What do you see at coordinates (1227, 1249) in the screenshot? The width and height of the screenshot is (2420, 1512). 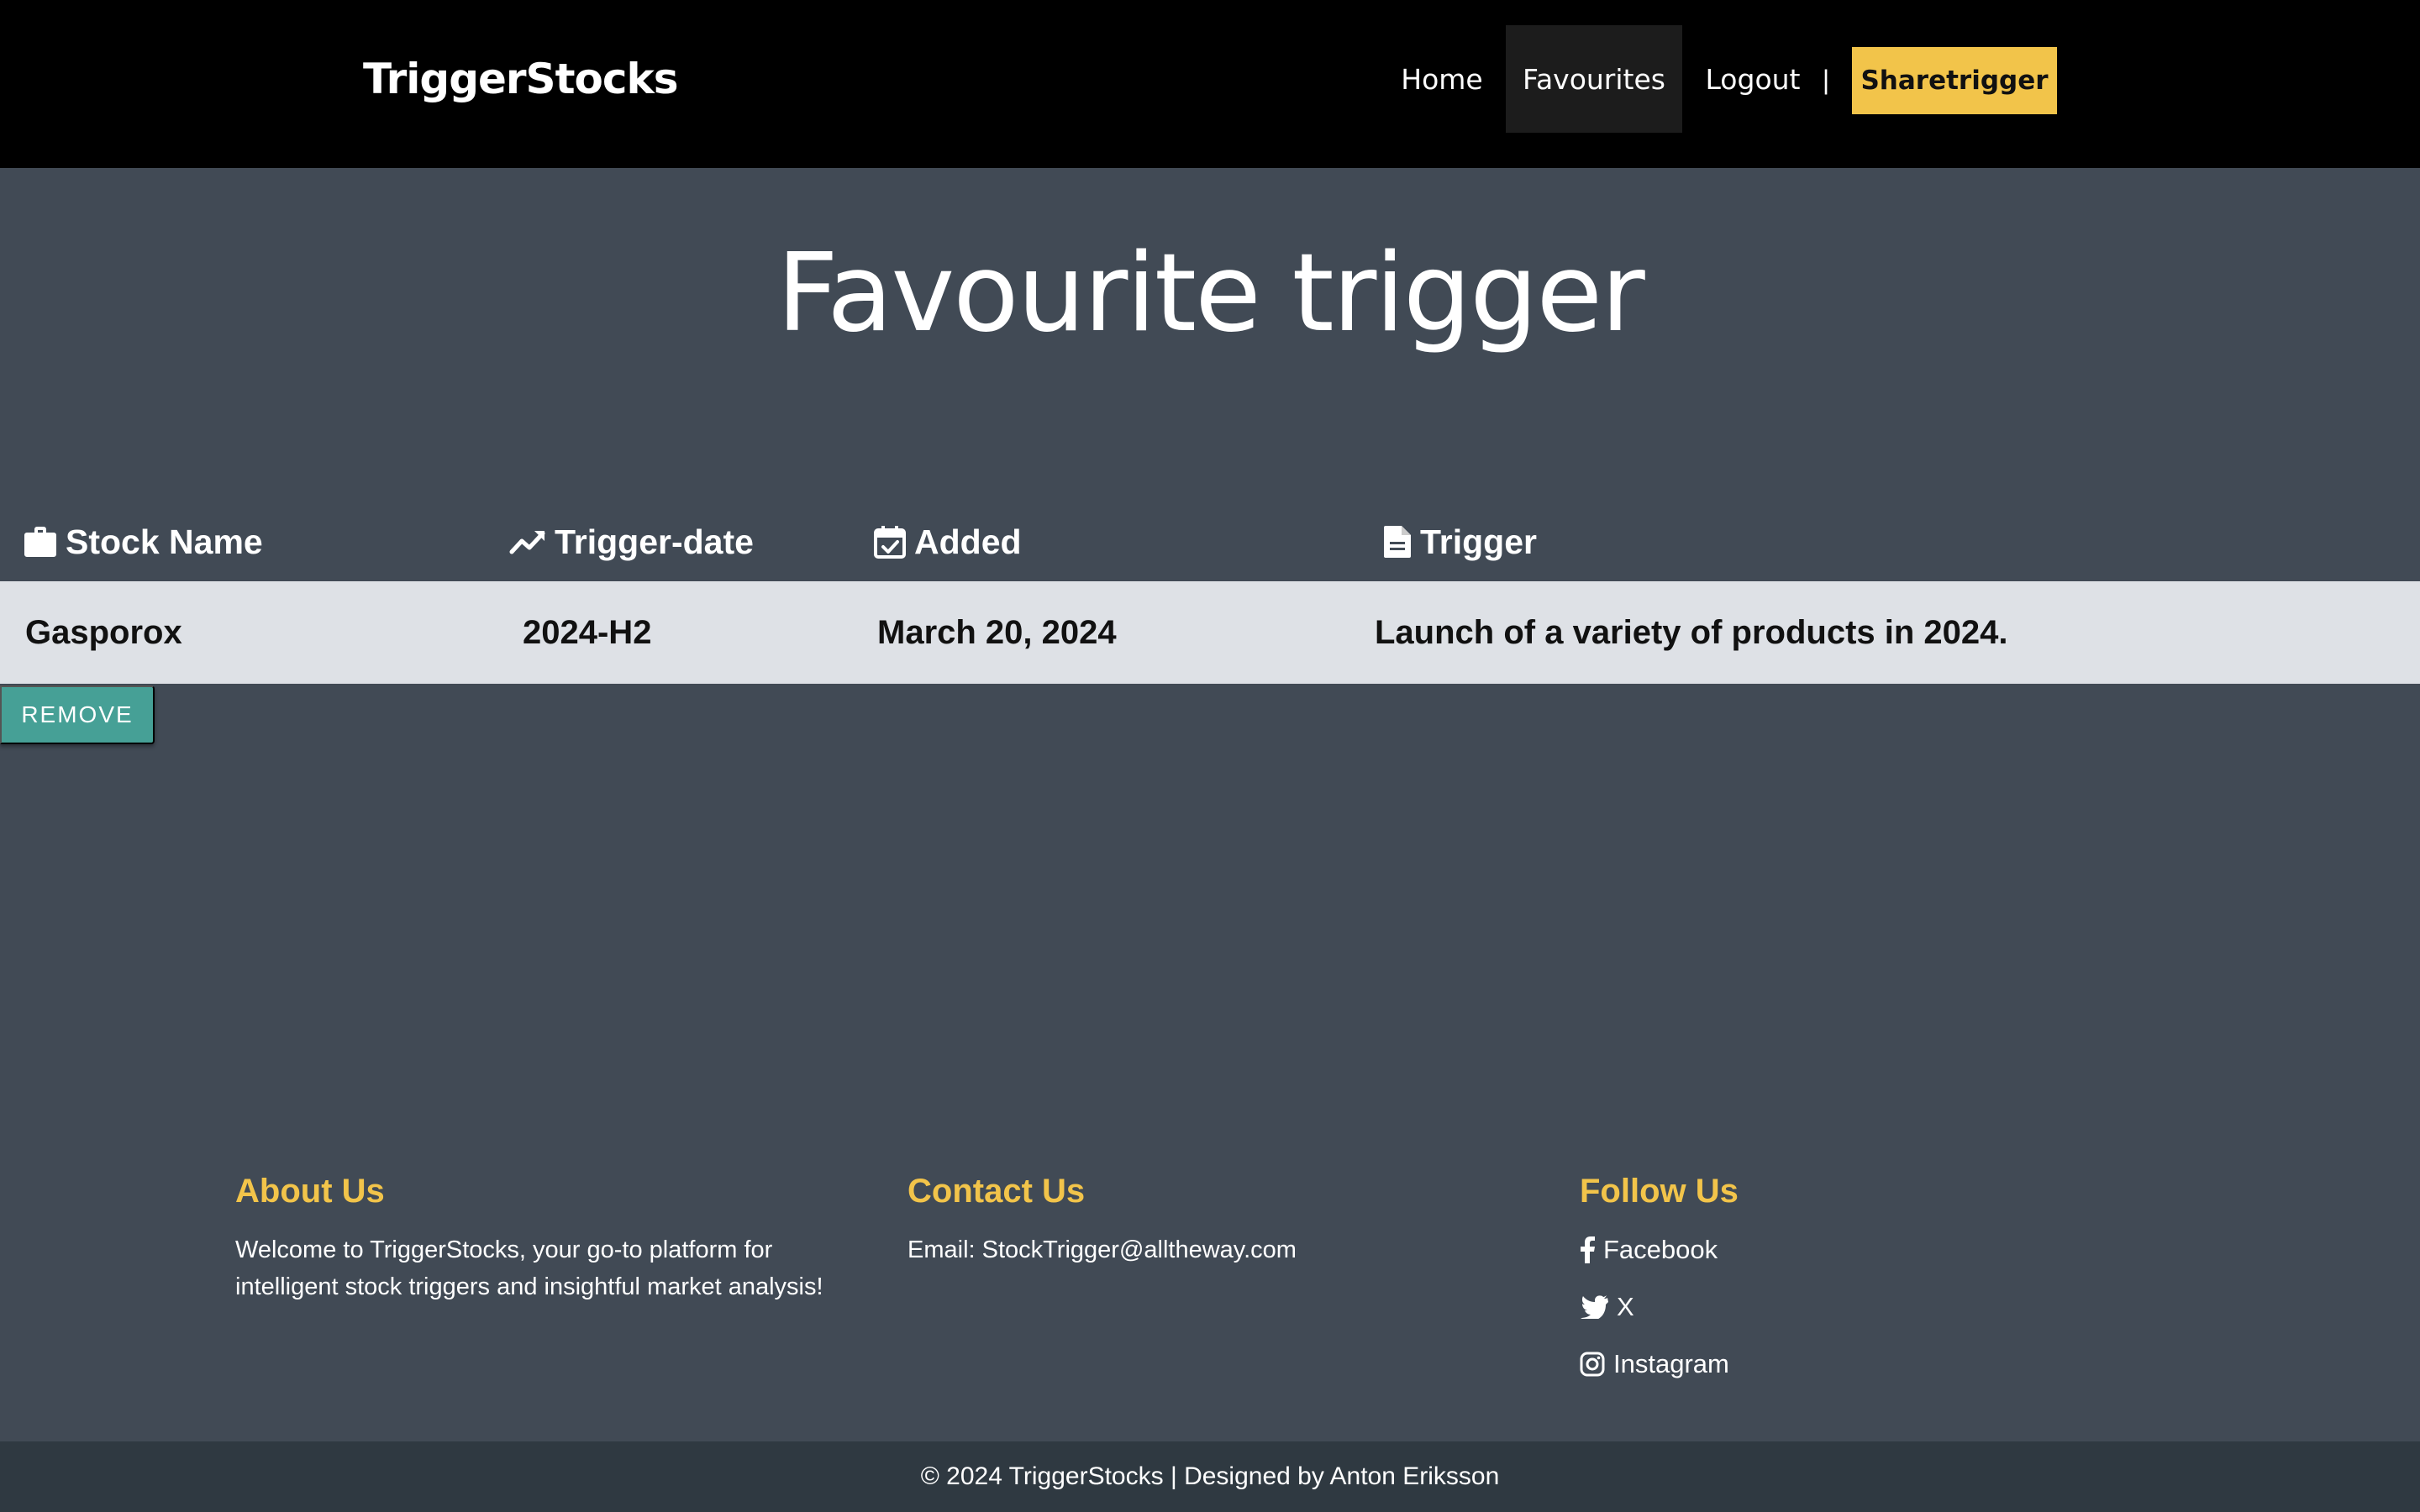 I see `contact-email: Email: StockTrigger@alltheway.com` at bounding box center [1227, 1249].